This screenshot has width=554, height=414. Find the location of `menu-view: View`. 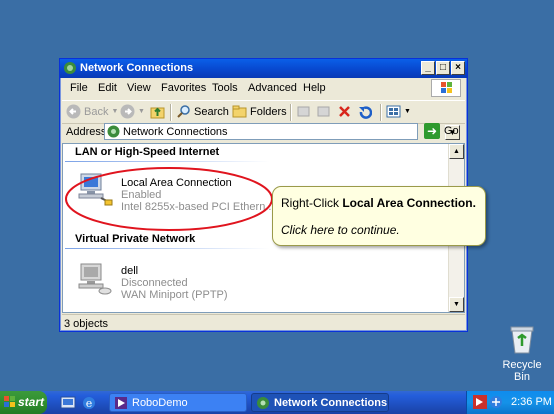

menu-view: View is located at coordinates (139, 88).